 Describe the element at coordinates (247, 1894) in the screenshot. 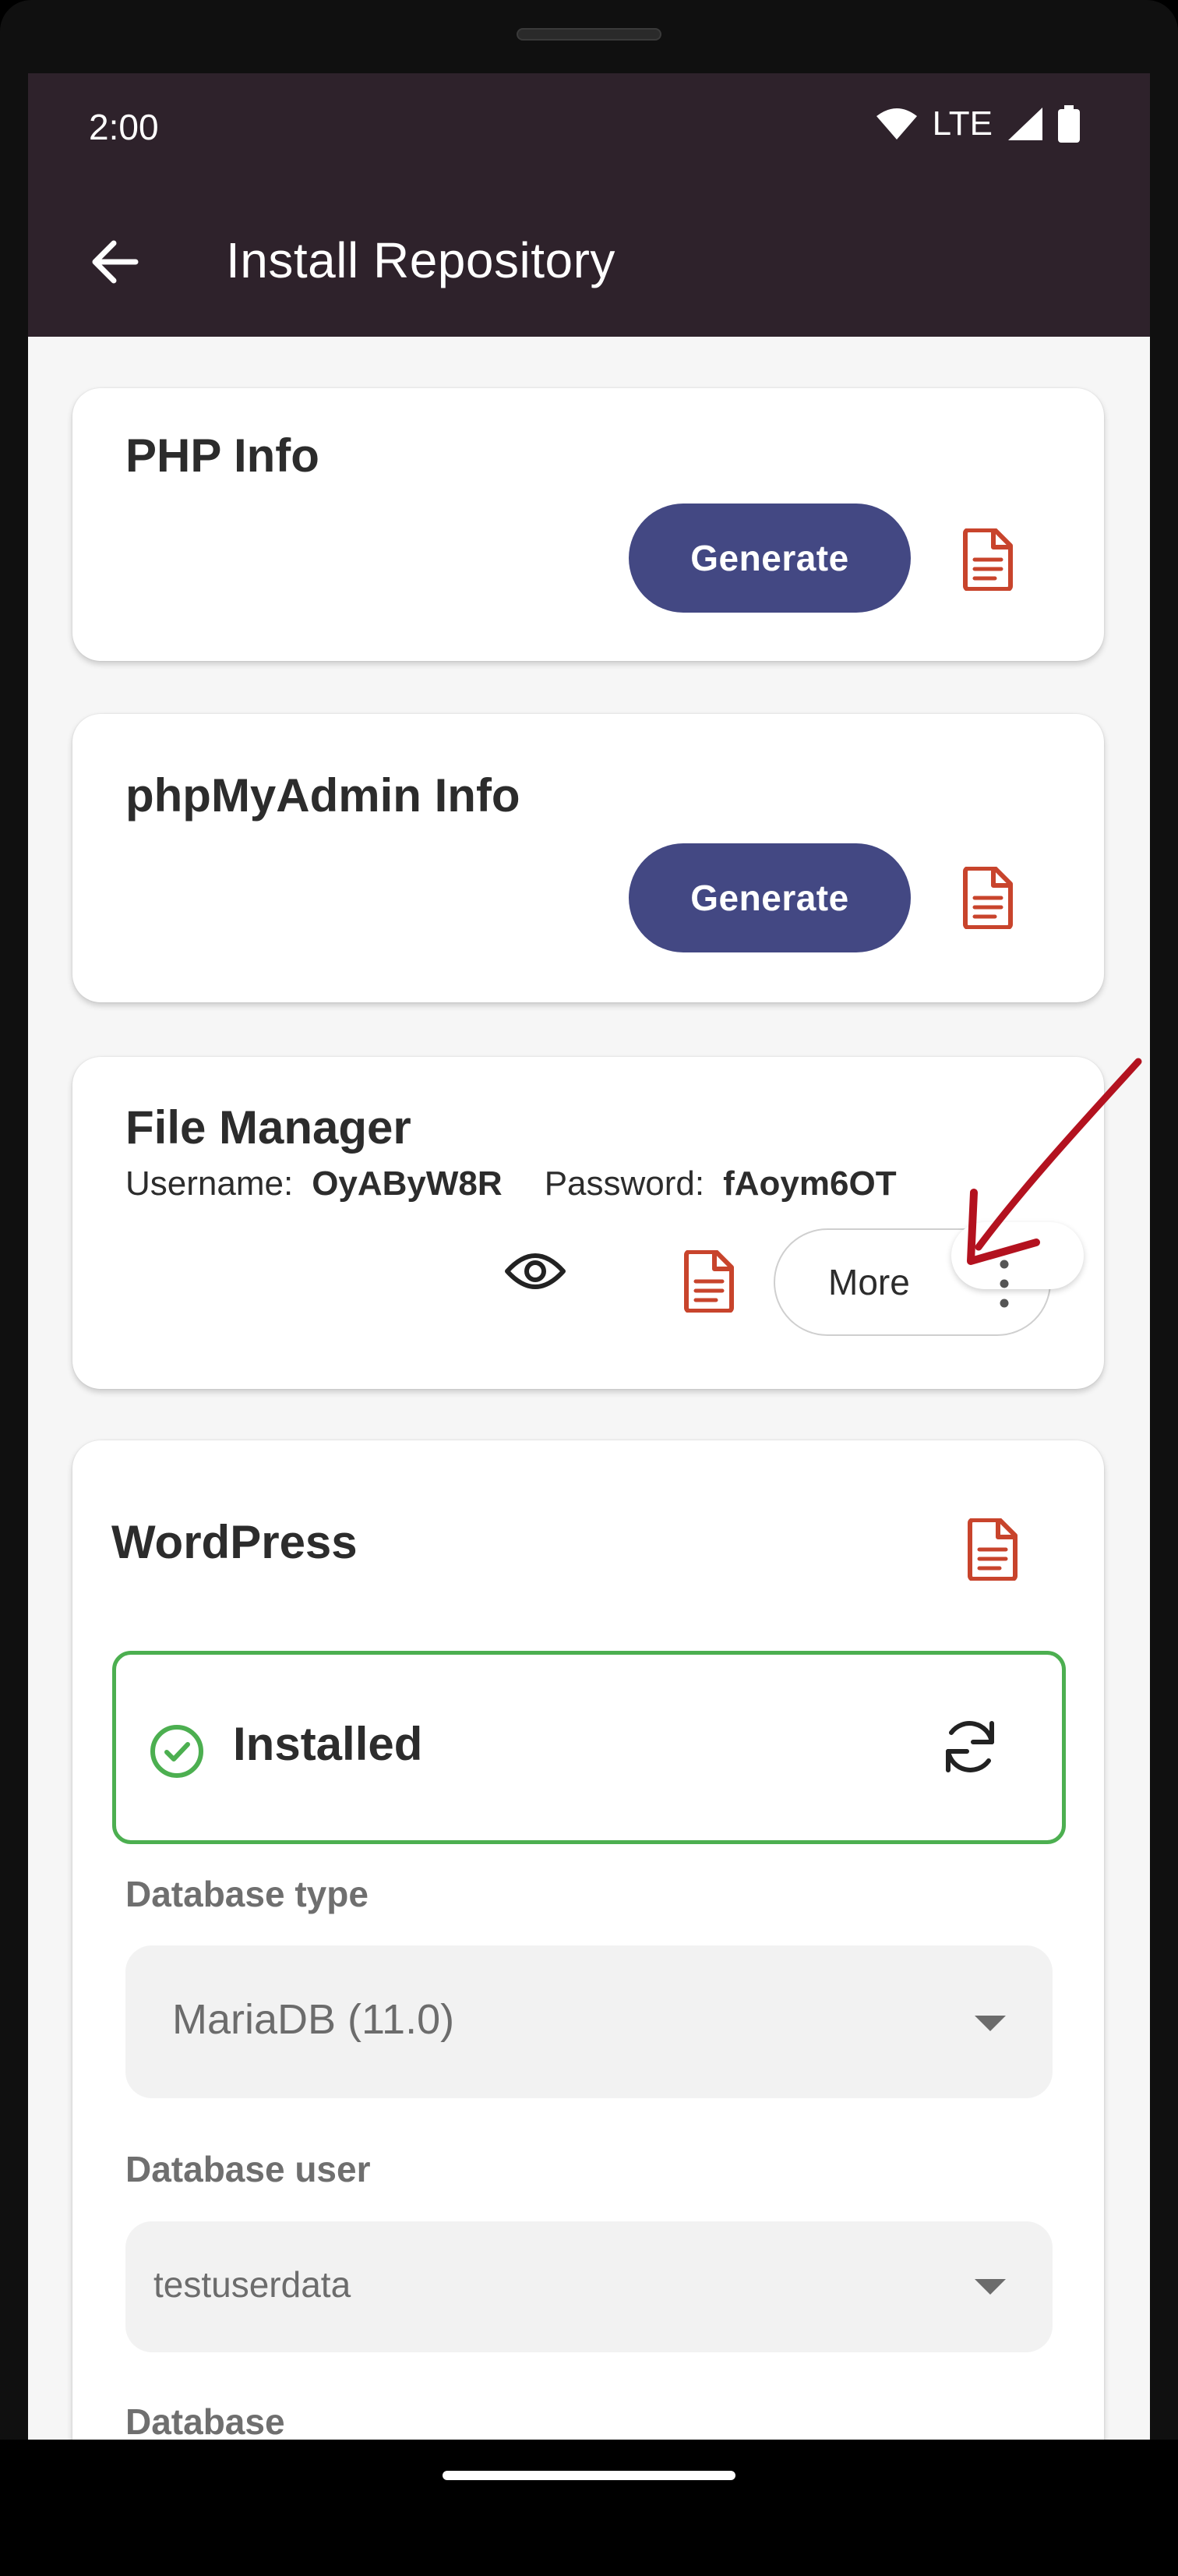

I see `database-type-label: Database type` at that location.